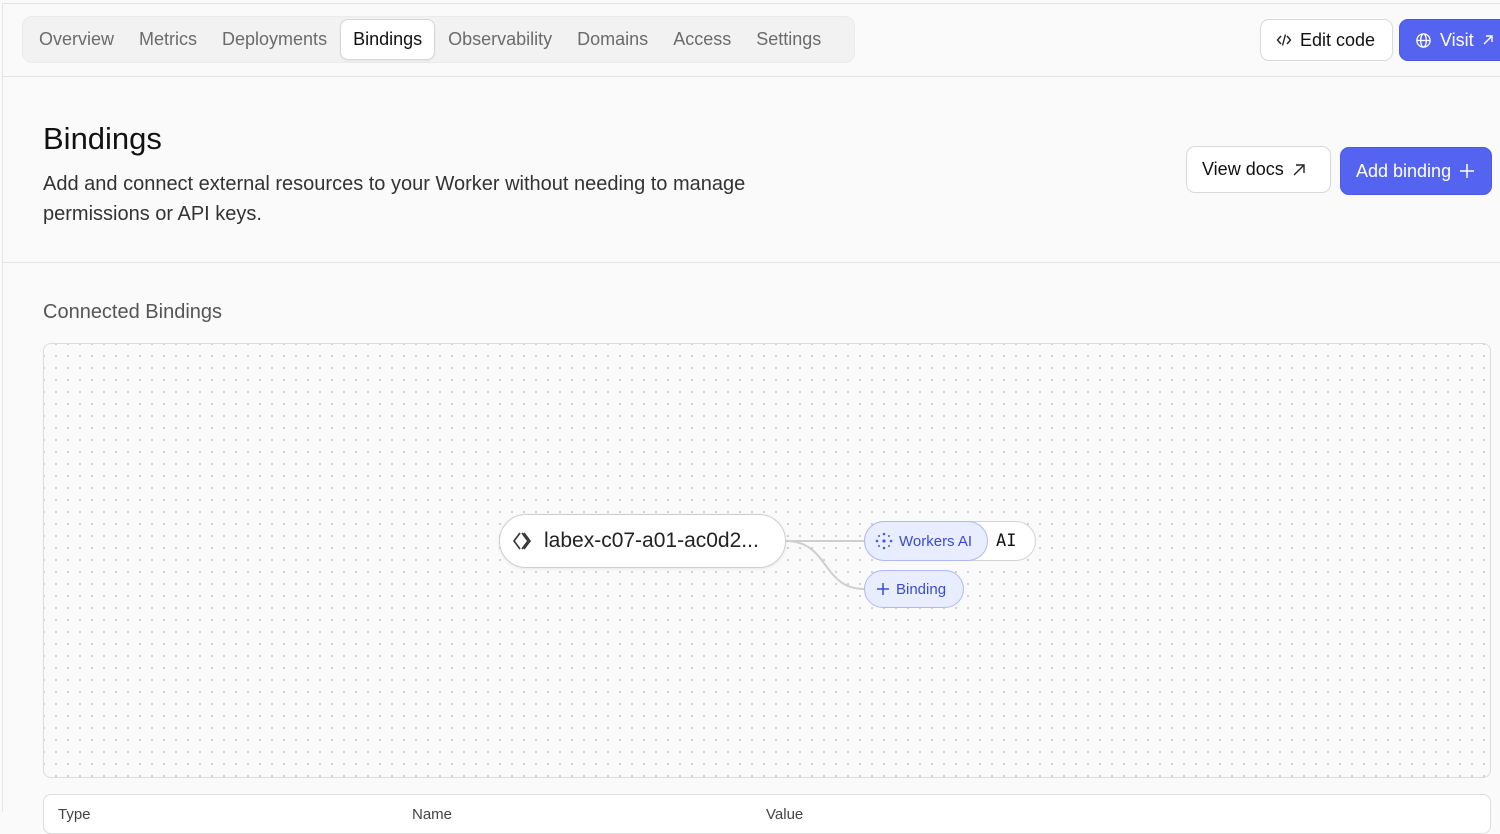 Image resolution: width=1500 pixels, height=834 pixels. I want to click on external-link-icon, so click(1488, 40).